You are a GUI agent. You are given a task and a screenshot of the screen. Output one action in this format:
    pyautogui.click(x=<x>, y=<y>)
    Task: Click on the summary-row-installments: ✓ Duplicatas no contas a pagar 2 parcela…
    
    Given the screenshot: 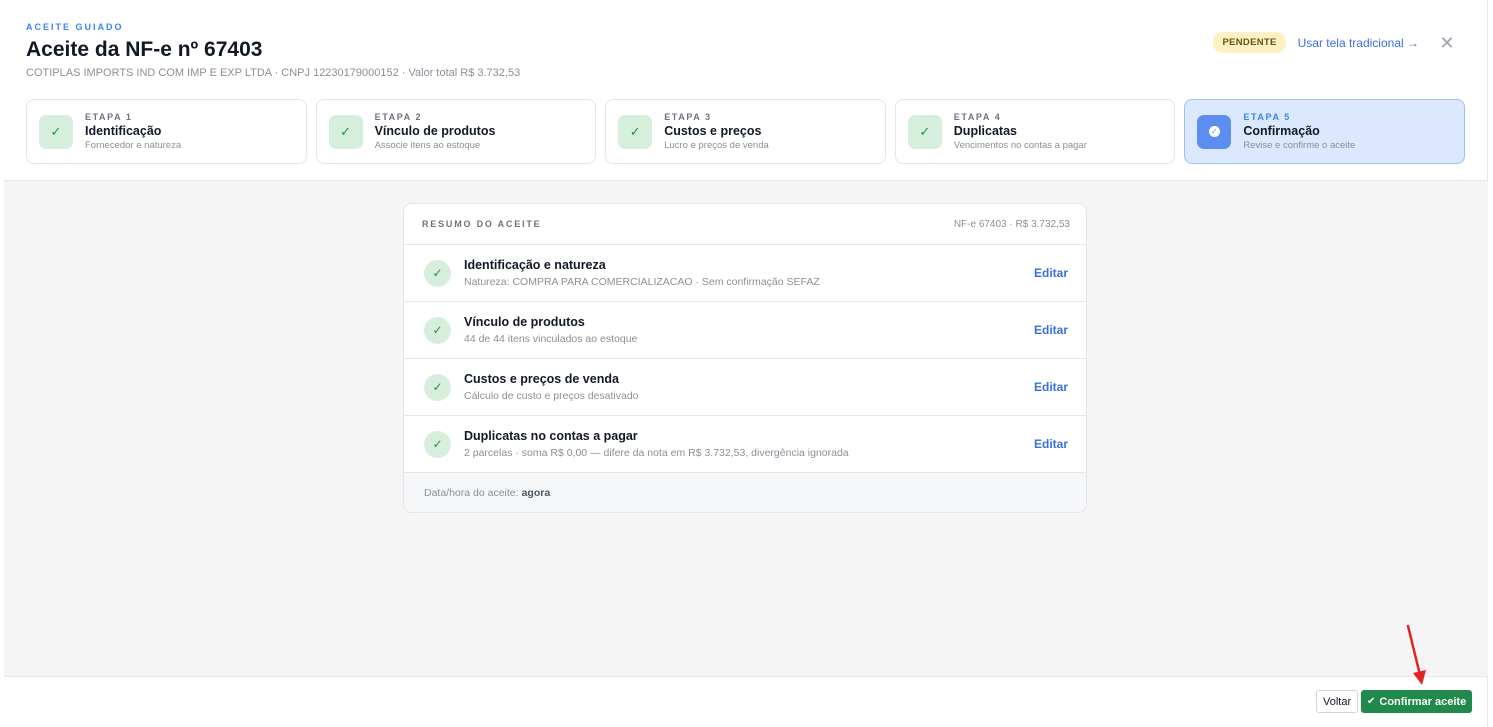 What is the action you would take?
    pyautogui.click(x=745, y=444)
    